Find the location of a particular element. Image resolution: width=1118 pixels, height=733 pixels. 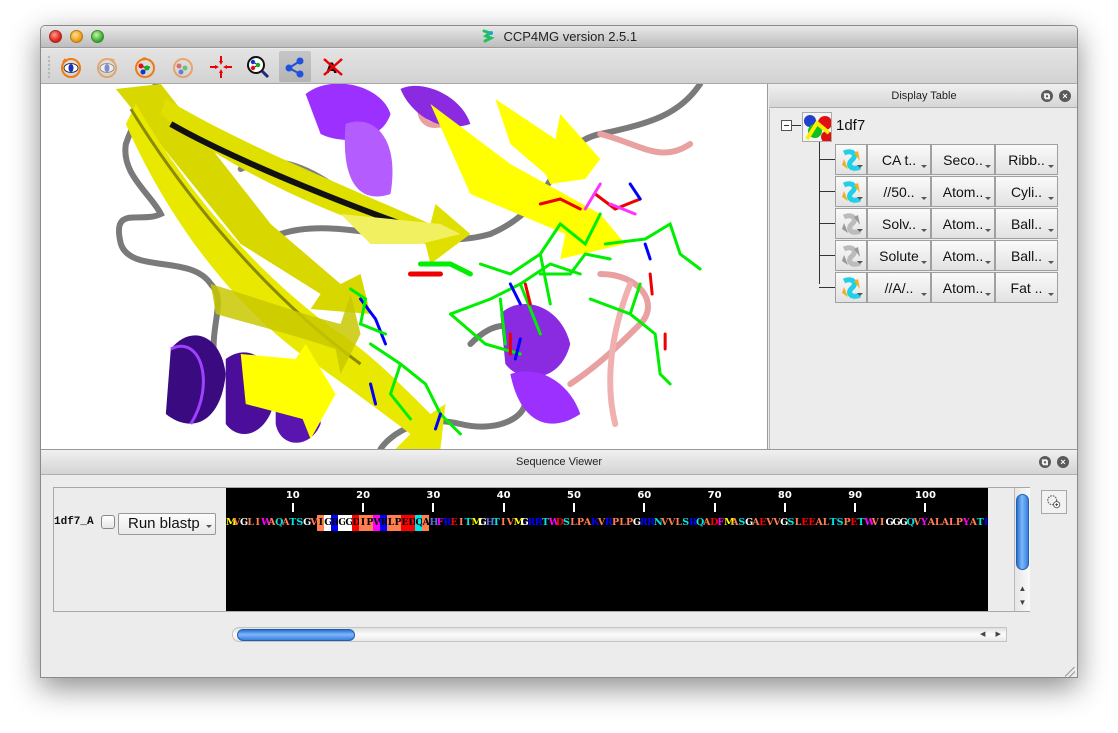

zoom-sequence-button is located at coordinates (1054, 502).